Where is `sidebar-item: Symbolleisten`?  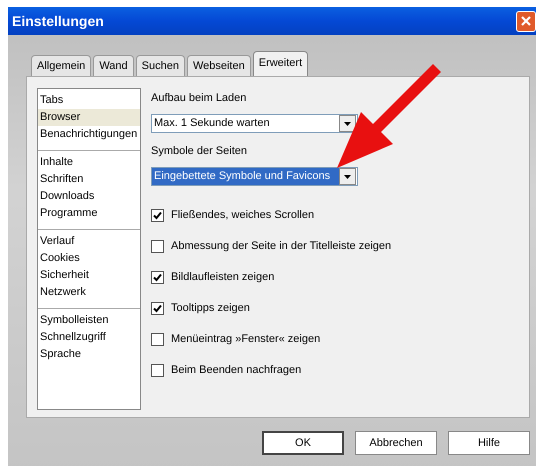 sidebar-item: Symbolleisten is located at coordinates (89, 320).